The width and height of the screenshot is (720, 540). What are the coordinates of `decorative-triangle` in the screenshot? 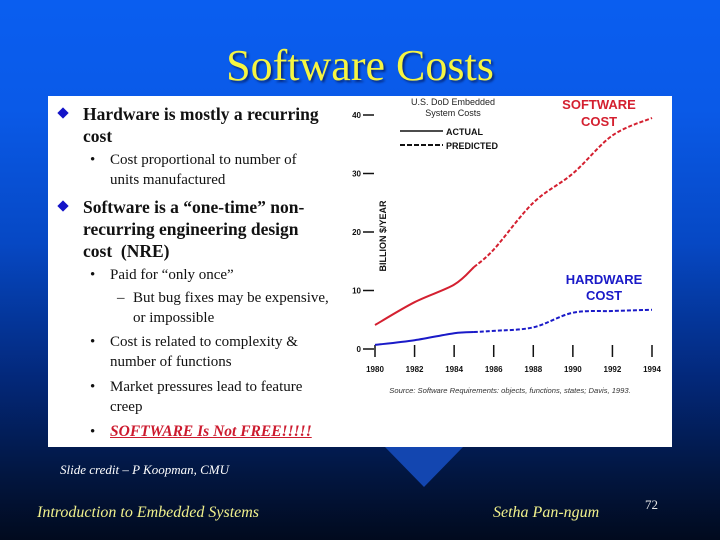 It's located at (424, 467).